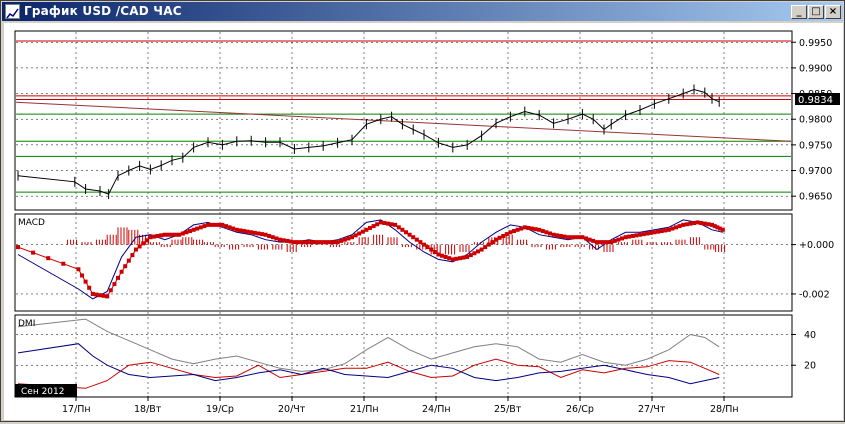 The height and width of the screenshot is (424, 845). I want to click on minimize-button: _, so click(799, 12).